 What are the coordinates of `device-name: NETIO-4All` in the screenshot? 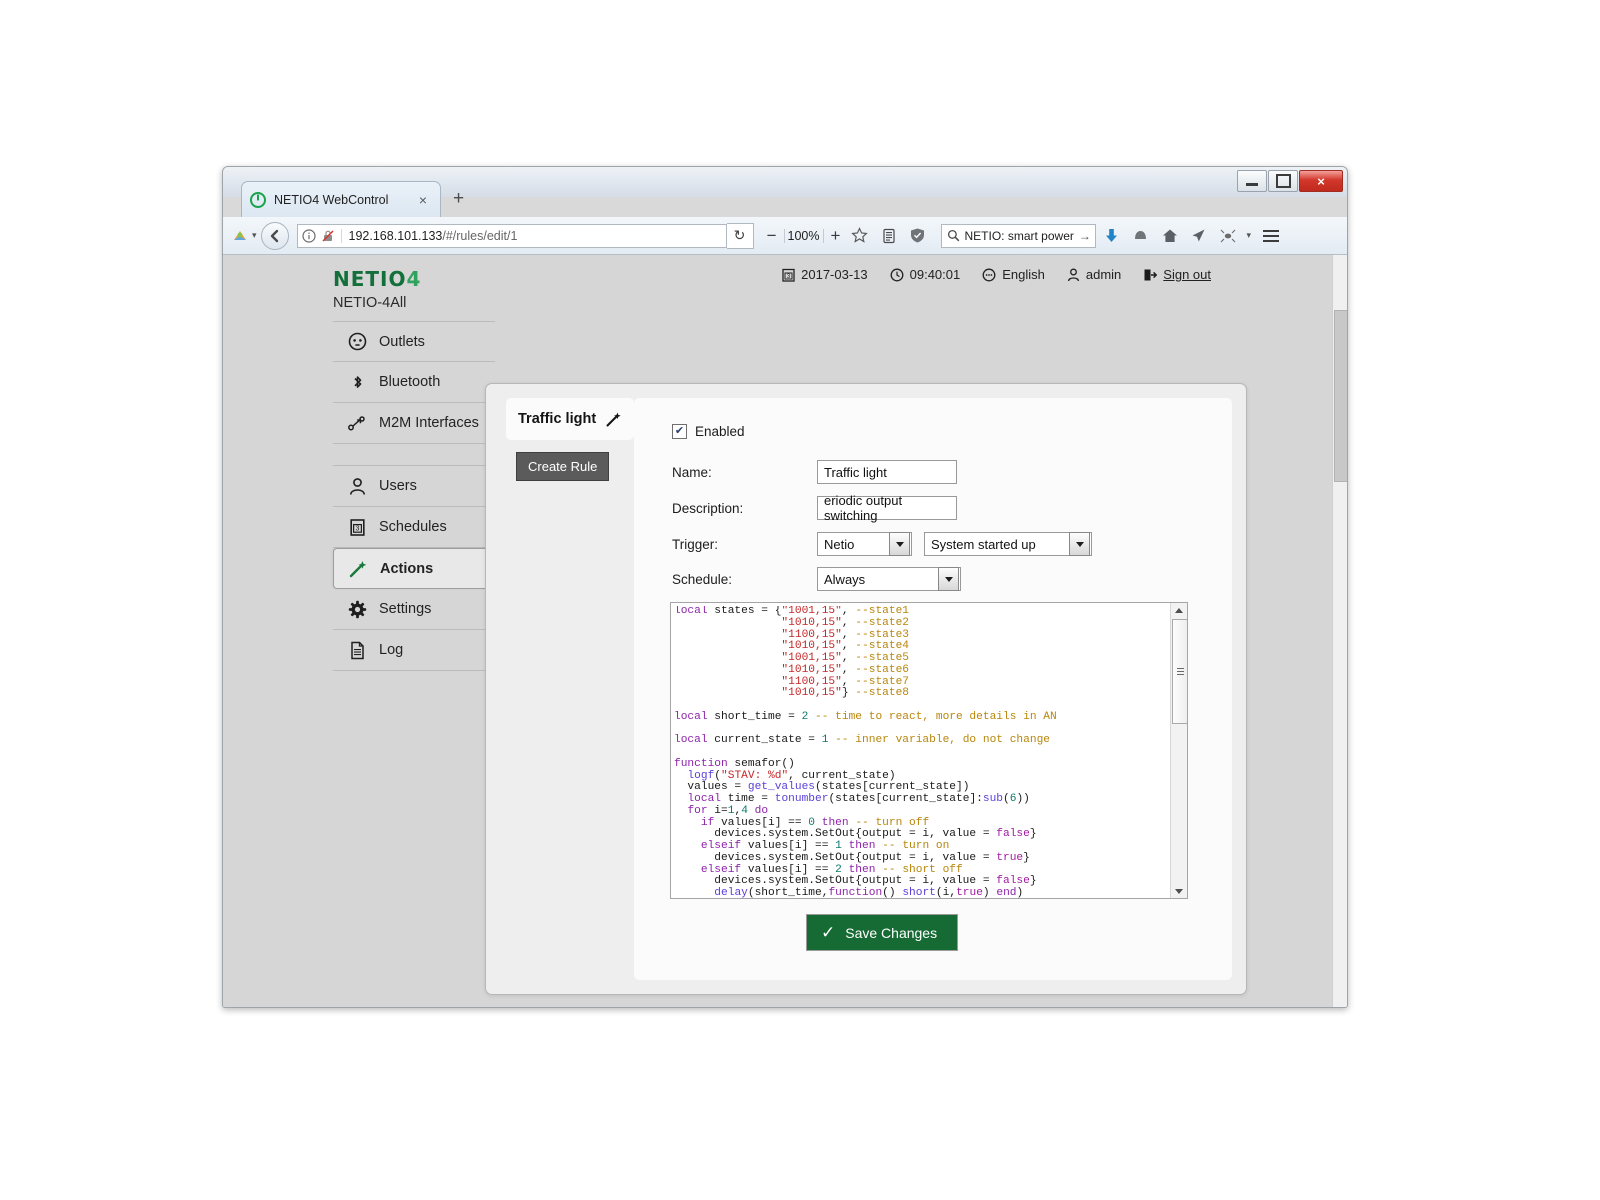 It's located at (370, 303).